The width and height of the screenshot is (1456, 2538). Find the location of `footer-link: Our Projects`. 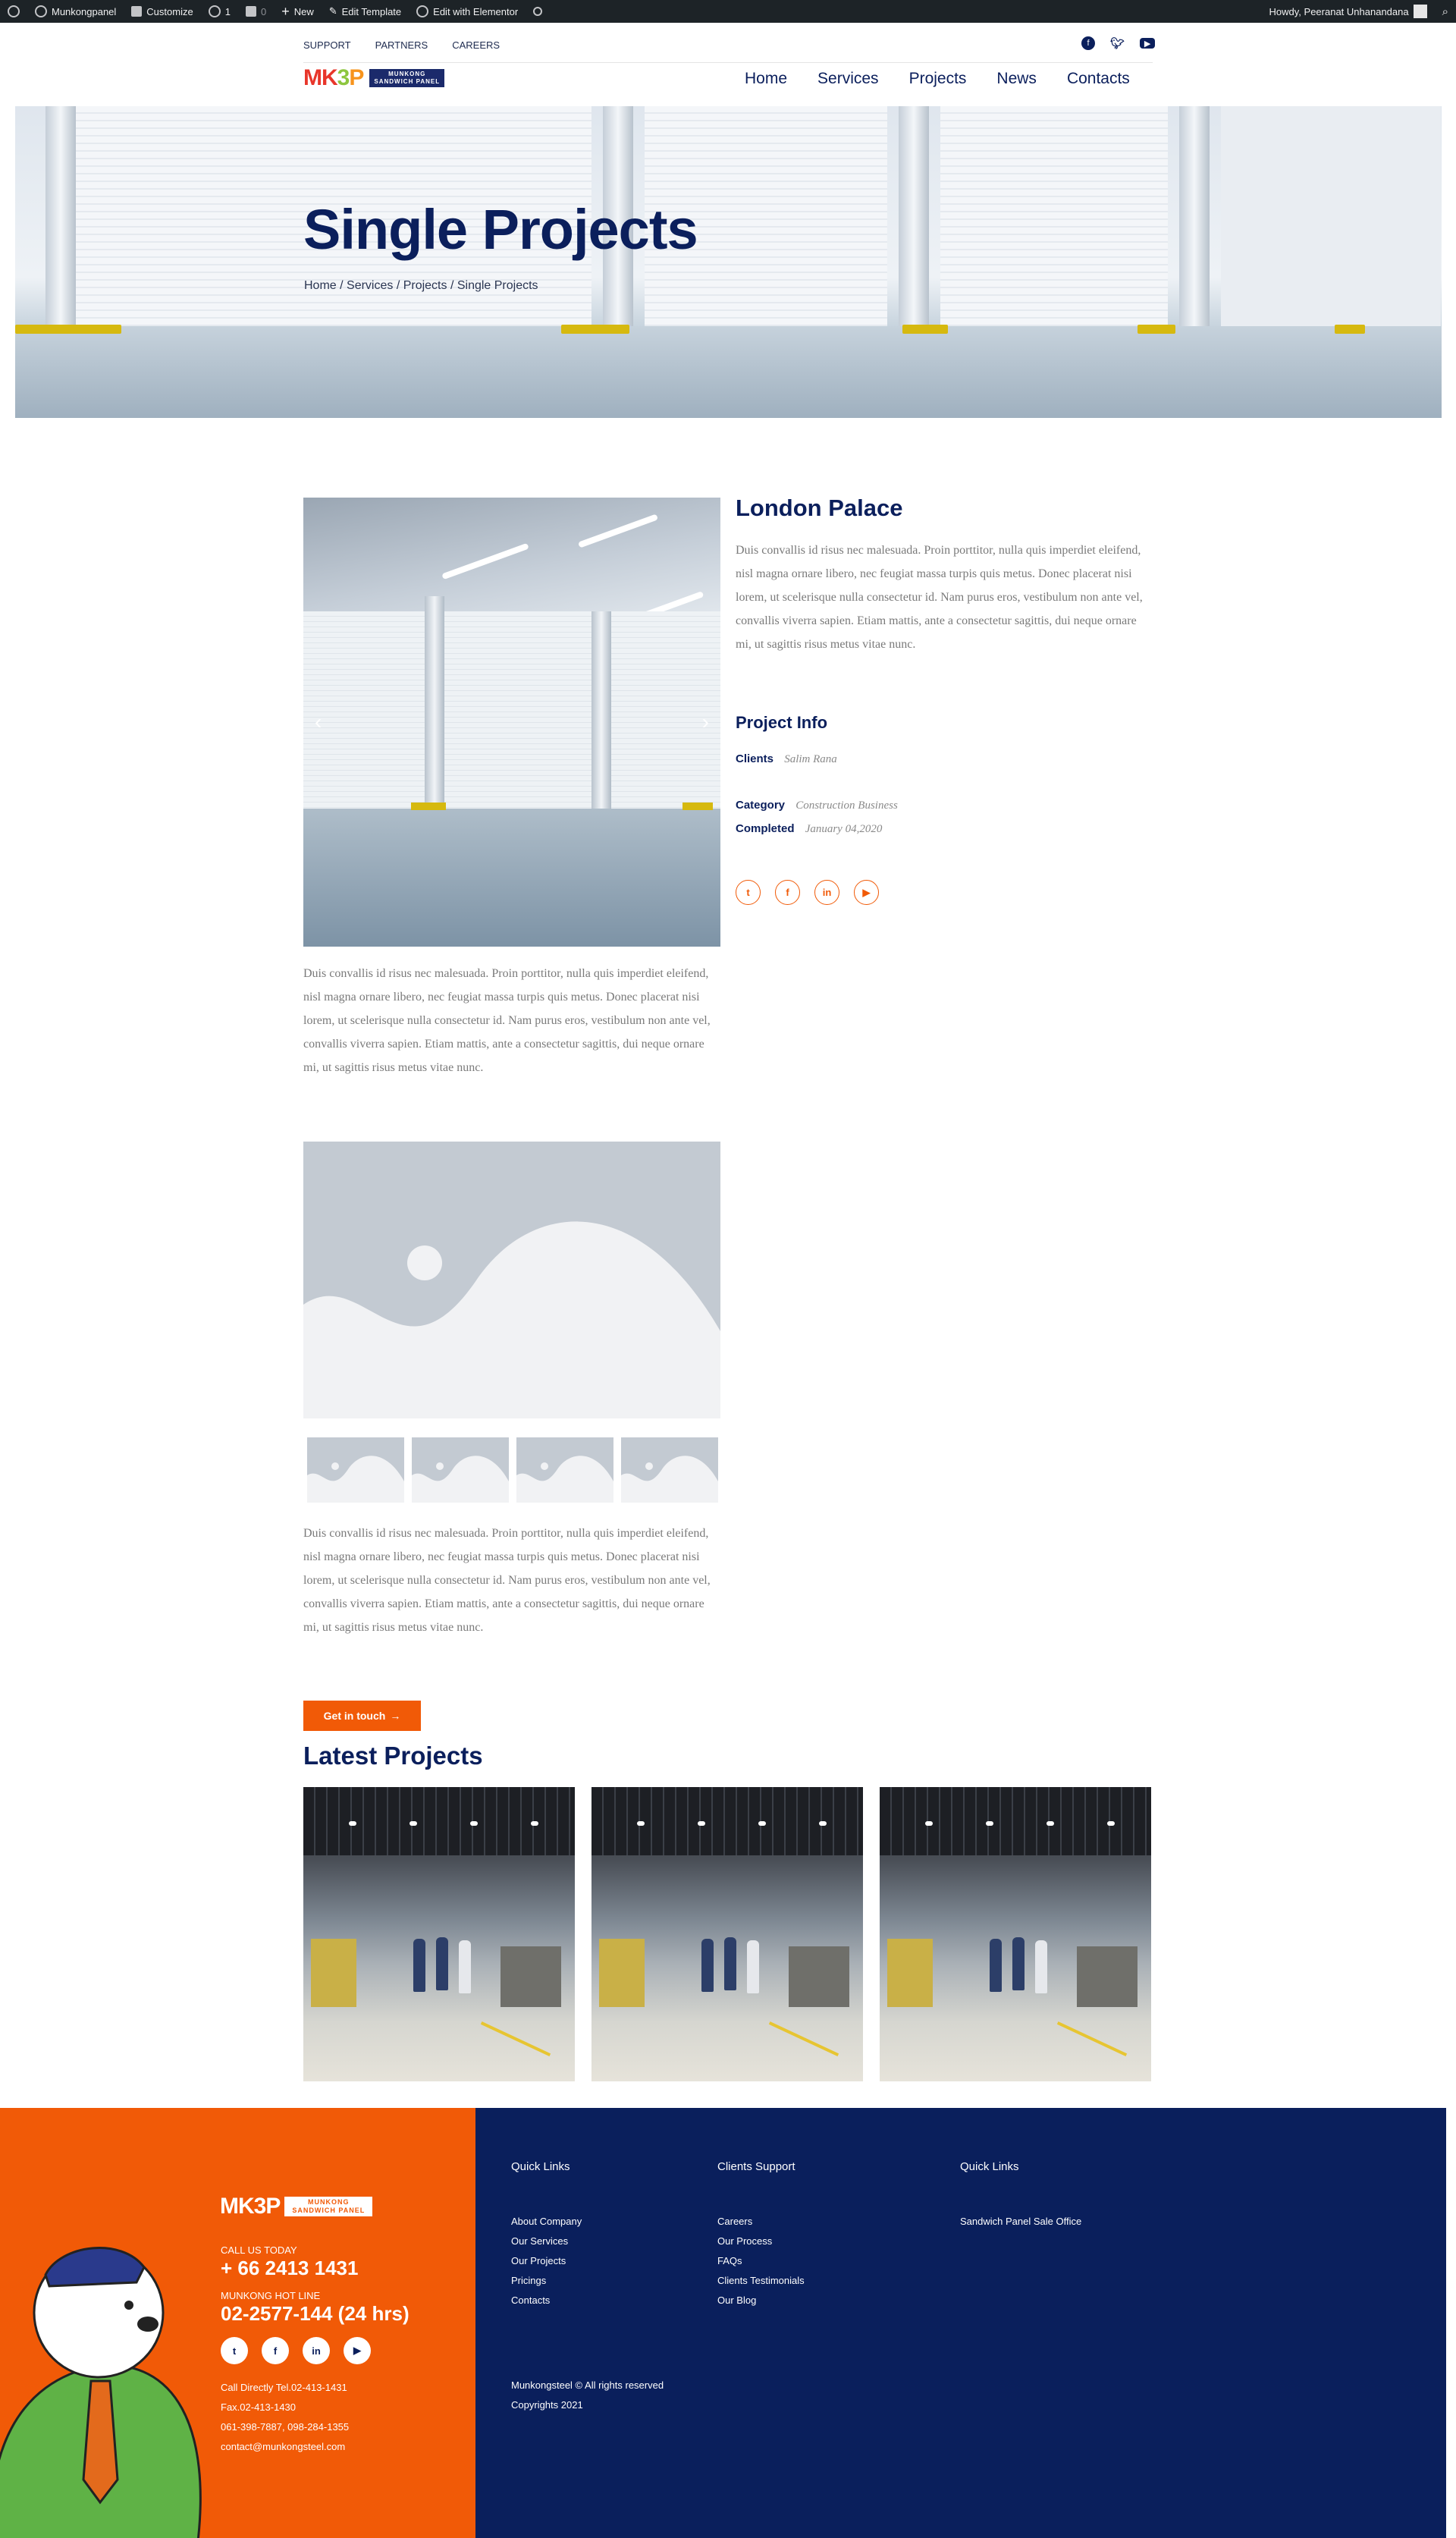

footer-link: Our Projects is located at coordinates (538, 2261).